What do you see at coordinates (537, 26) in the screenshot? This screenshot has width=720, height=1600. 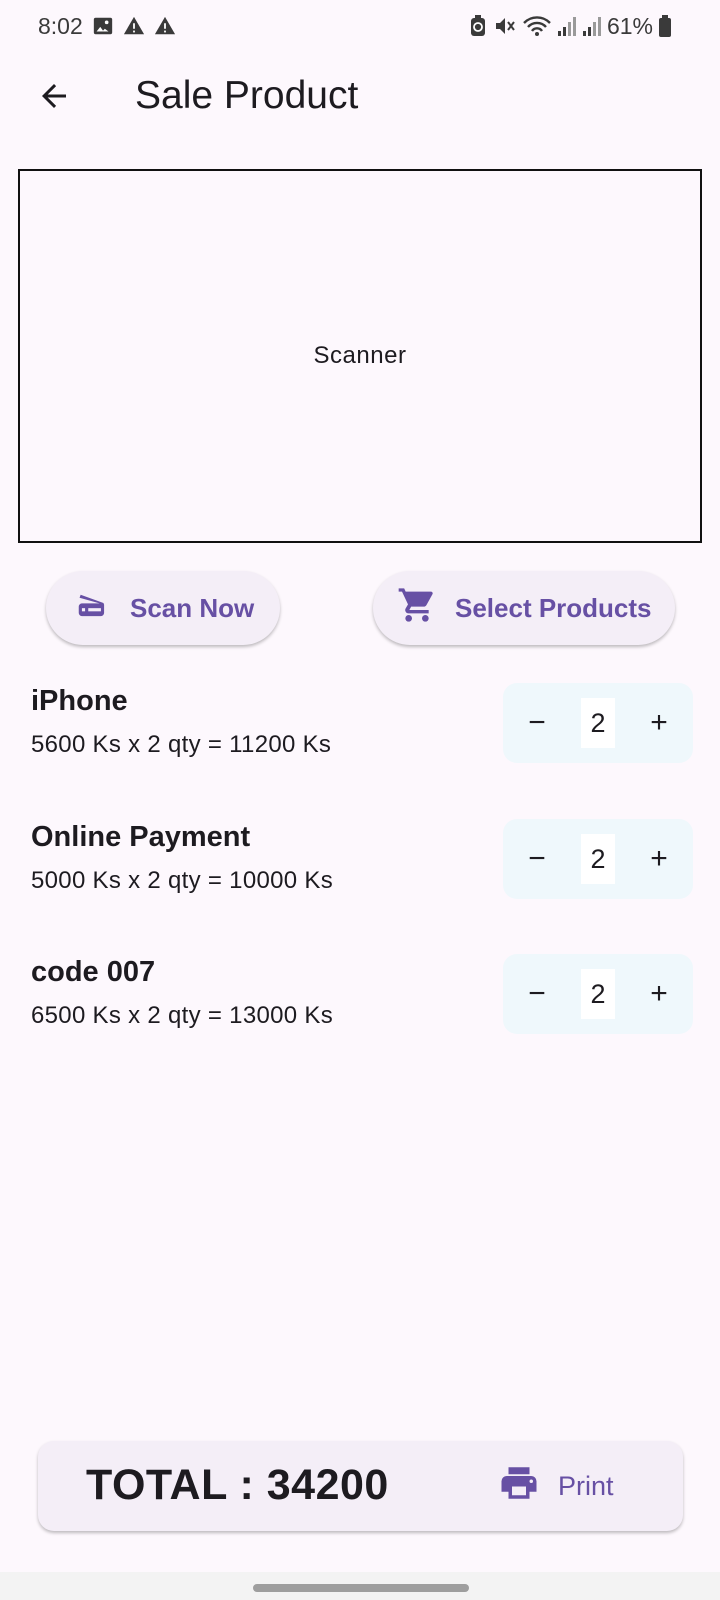 I see `wifi-icon` at bounding box center [537, 26].